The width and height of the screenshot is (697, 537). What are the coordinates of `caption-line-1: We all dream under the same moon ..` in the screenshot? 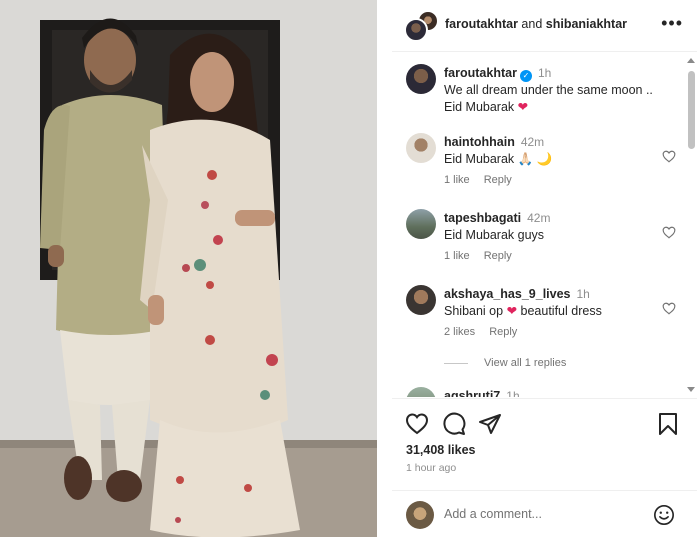 It's located at (548, 90).